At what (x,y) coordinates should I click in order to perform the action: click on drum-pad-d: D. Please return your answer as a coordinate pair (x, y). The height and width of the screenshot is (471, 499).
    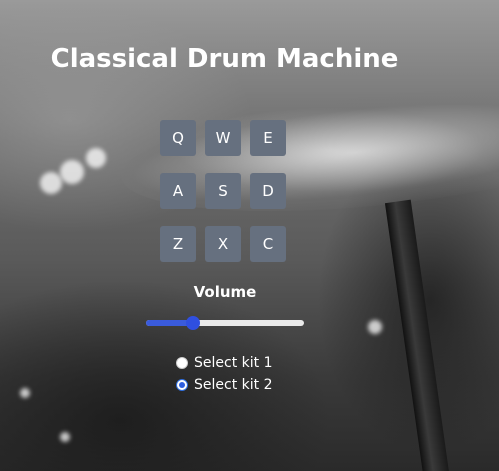
    Looking at the image, I should click on (268, 191).